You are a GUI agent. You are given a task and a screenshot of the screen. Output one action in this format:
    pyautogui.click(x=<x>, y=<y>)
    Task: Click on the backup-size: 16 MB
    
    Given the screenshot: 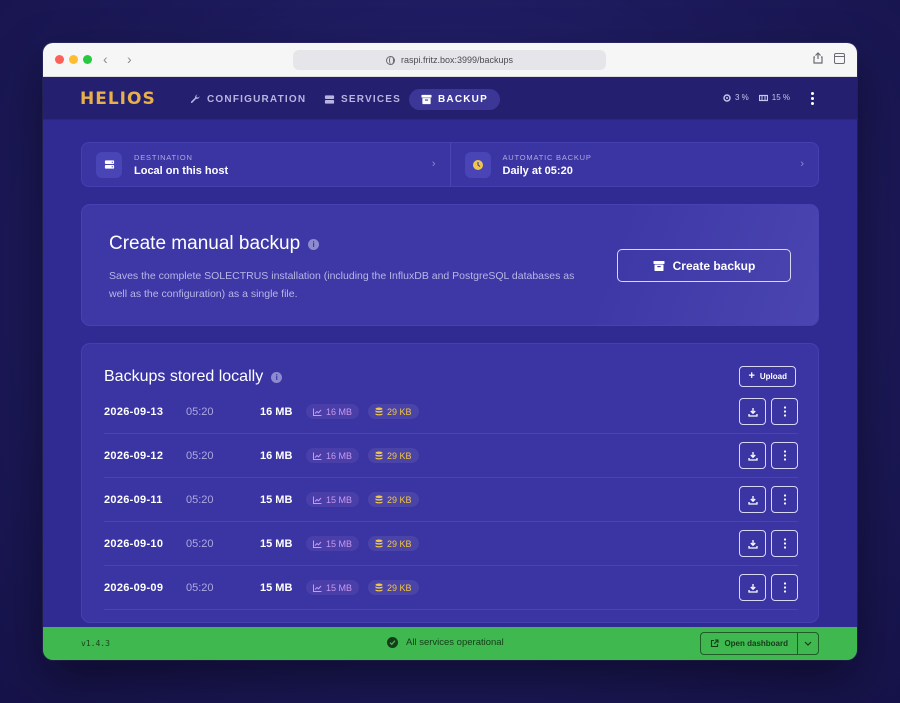 What is the action you would take?
    pyautogui.click(x=276, y=455)
    